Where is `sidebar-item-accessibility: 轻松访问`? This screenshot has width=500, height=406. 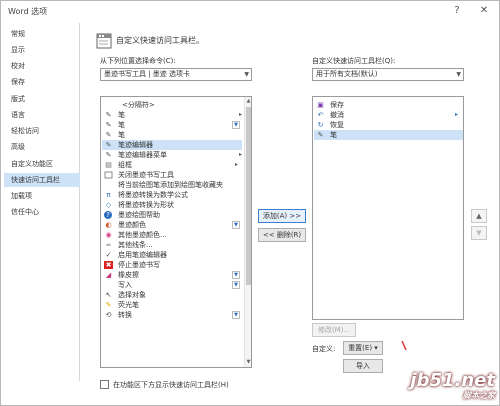 sidebar-item-accessibility: 轻松访问 is located at coordinates (42, 131).